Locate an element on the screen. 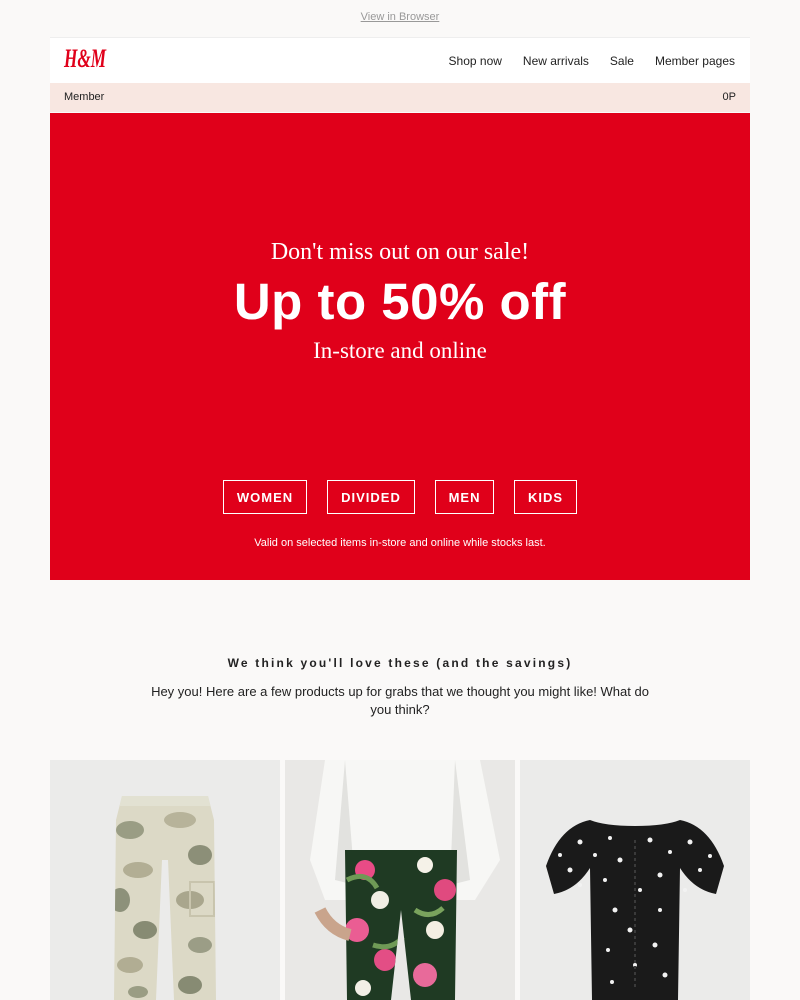 The image size is (800, 1000). logo-text: H&M is located at coordinates (84, 58).